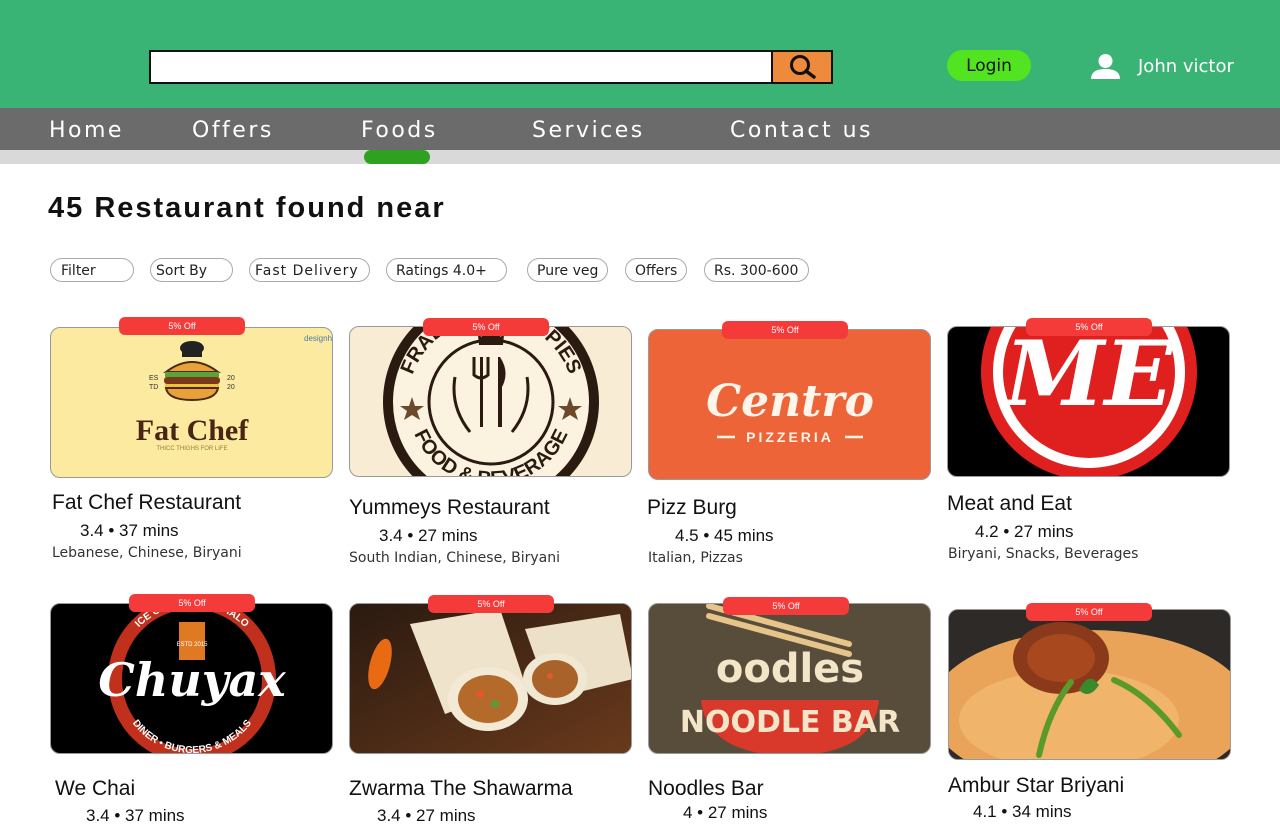 Image resolution: width=1280 pixels, height=832 pixels. I want to click on search-icon, so click(803, 67).